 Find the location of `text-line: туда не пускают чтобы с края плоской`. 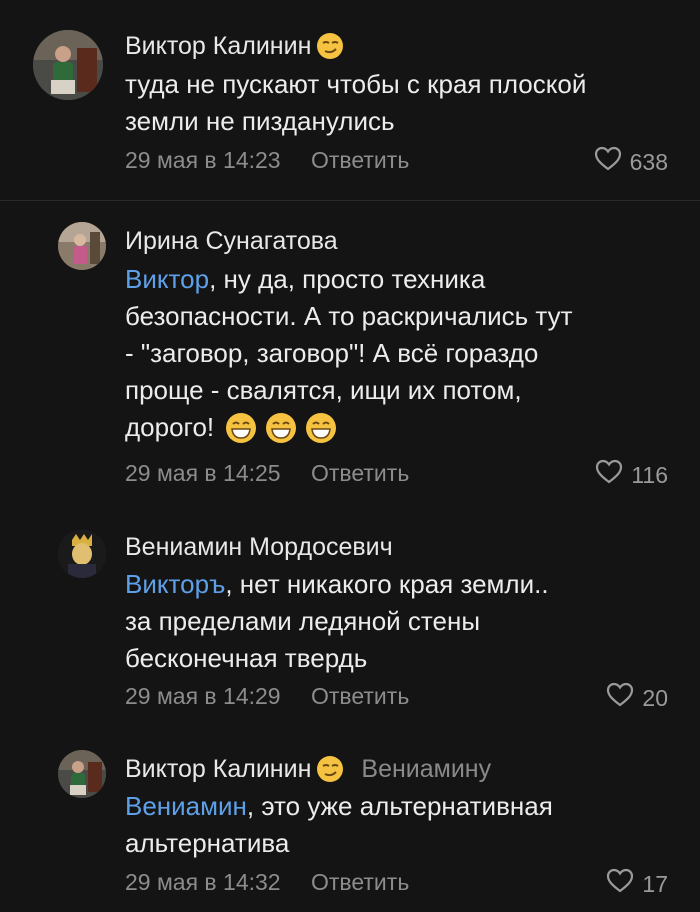

text-line: туда не пускают чтобы с края плоской is located at coordinates (356, 84).